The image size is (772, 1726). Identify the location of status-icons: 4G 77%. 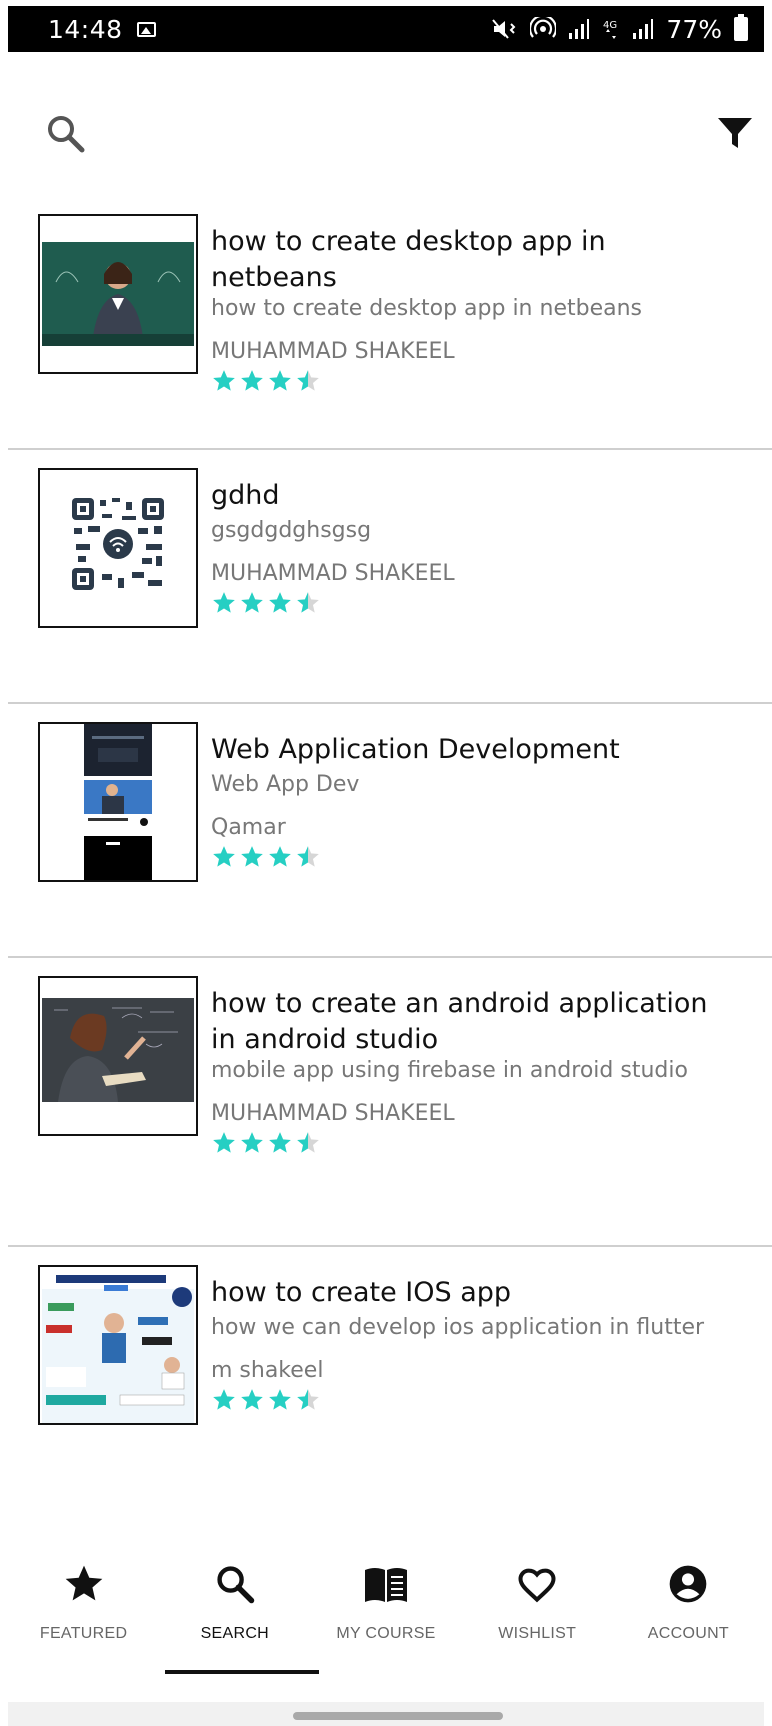
(620, 29).